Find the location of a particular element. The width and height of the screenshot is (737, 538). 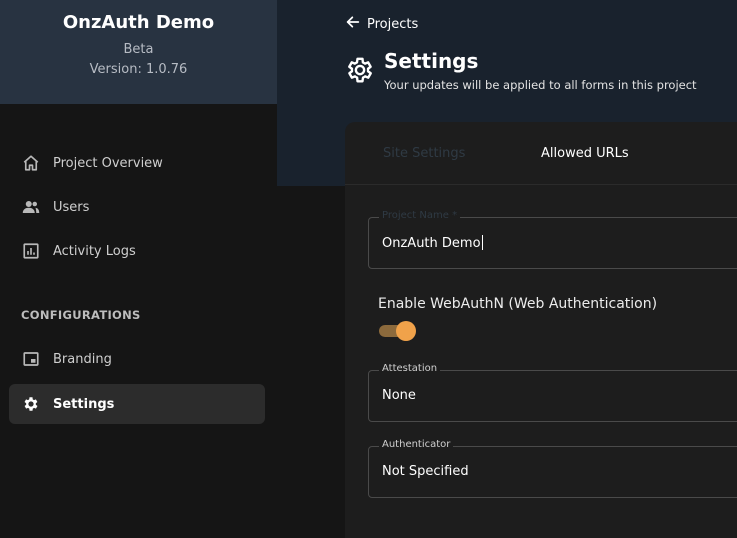

back-link-label: Projects is located at coordinates (393, 24).